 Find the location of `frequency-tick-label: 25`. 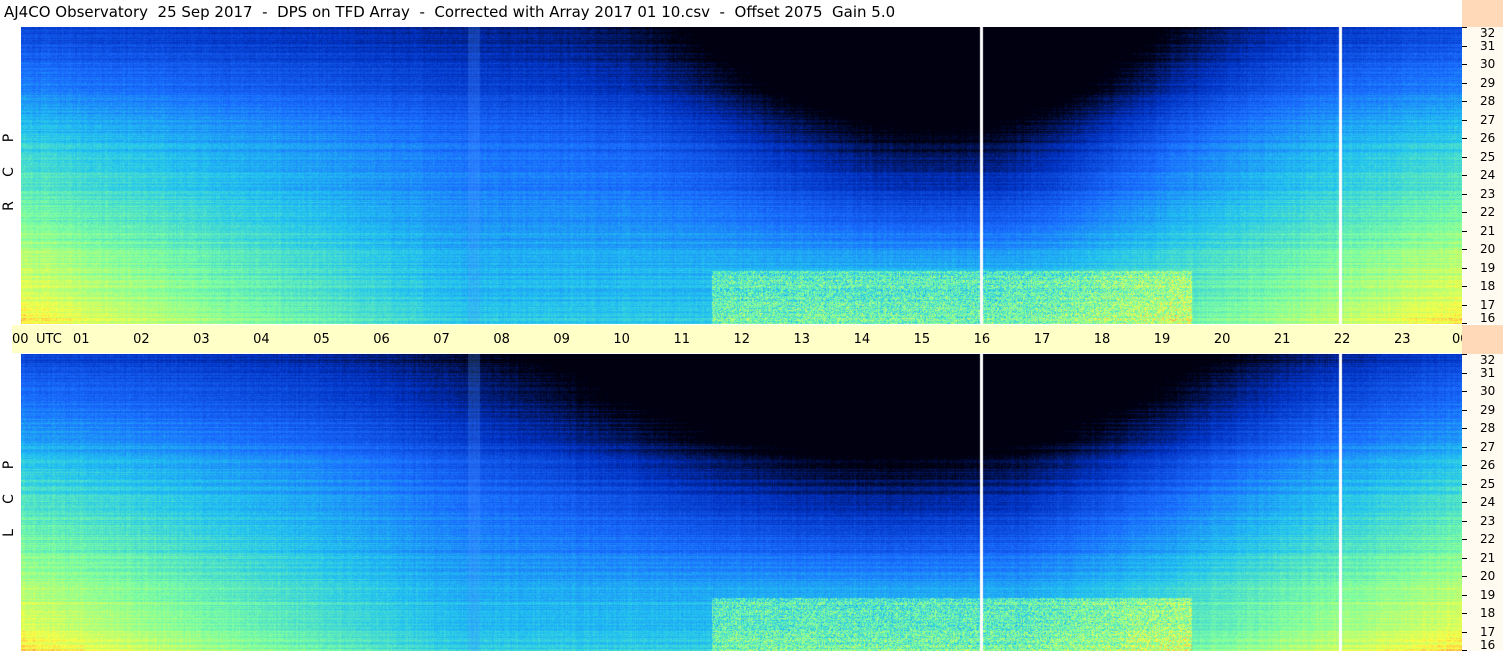

frequency-tick-label: 25 is located at coordinates (1488, 484).